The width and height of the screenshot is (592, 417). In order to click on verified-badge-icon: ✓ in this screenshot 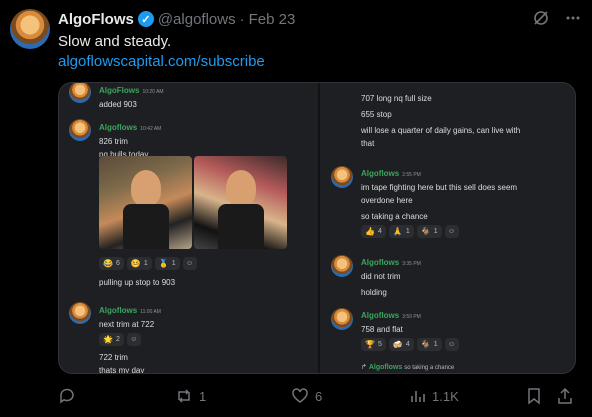, I will do `click(145, 19)`.